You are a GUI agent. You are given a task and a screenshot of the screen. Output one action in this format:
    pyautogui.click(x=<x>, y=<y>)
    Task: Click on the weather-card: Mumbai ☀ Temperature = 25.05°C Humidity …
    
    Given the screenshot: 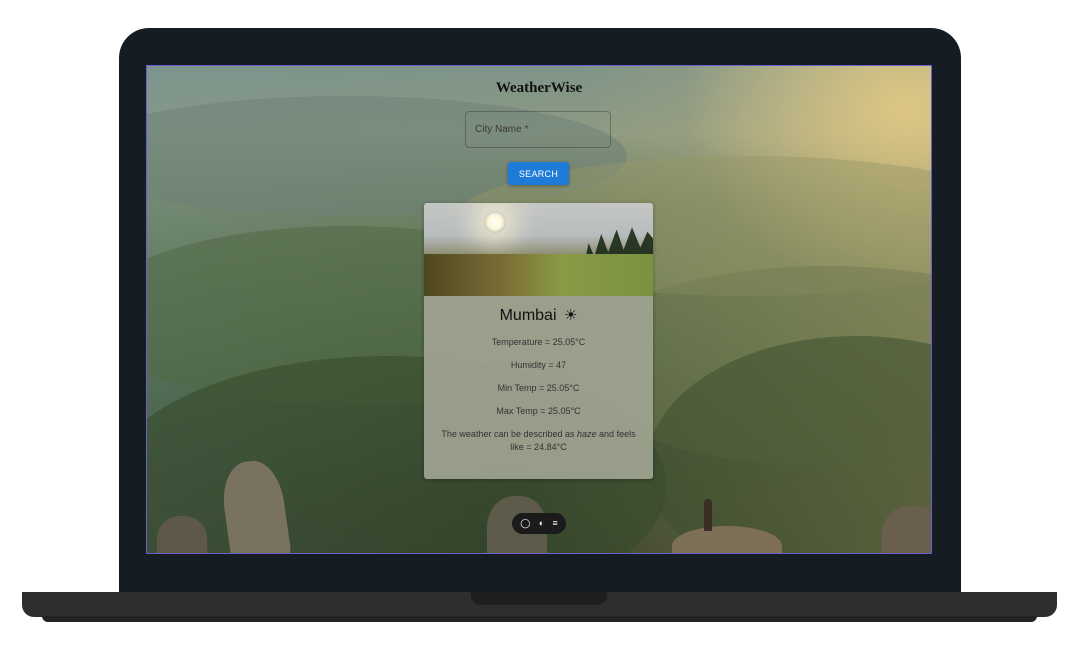 What is the action you would take?
    pyautogui.click(x=538, y=341)
    